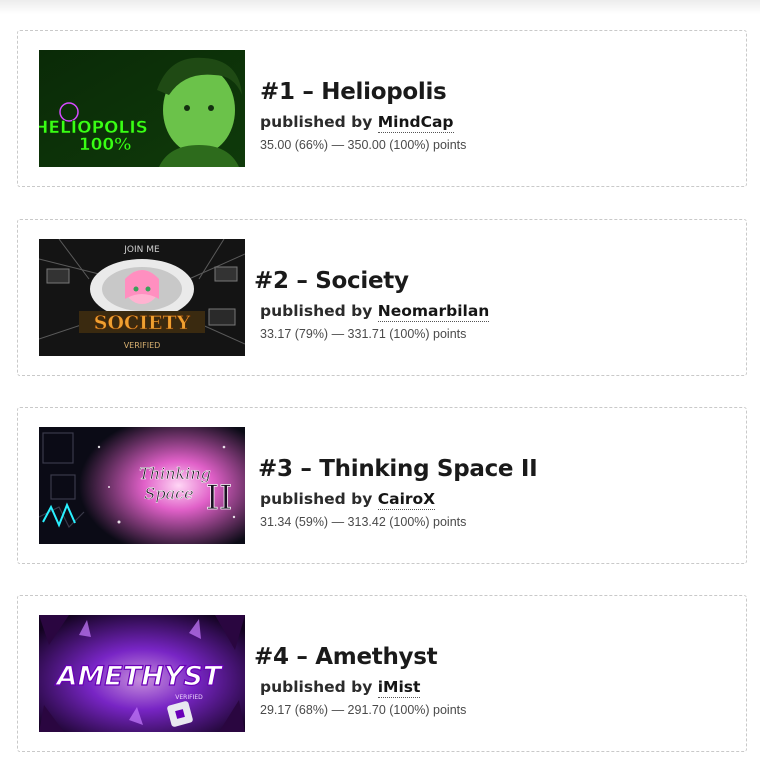 The height and width of the screenshot is (765, 760). I want to click on level-title: #4 – Amethyst, so click(346, 657).